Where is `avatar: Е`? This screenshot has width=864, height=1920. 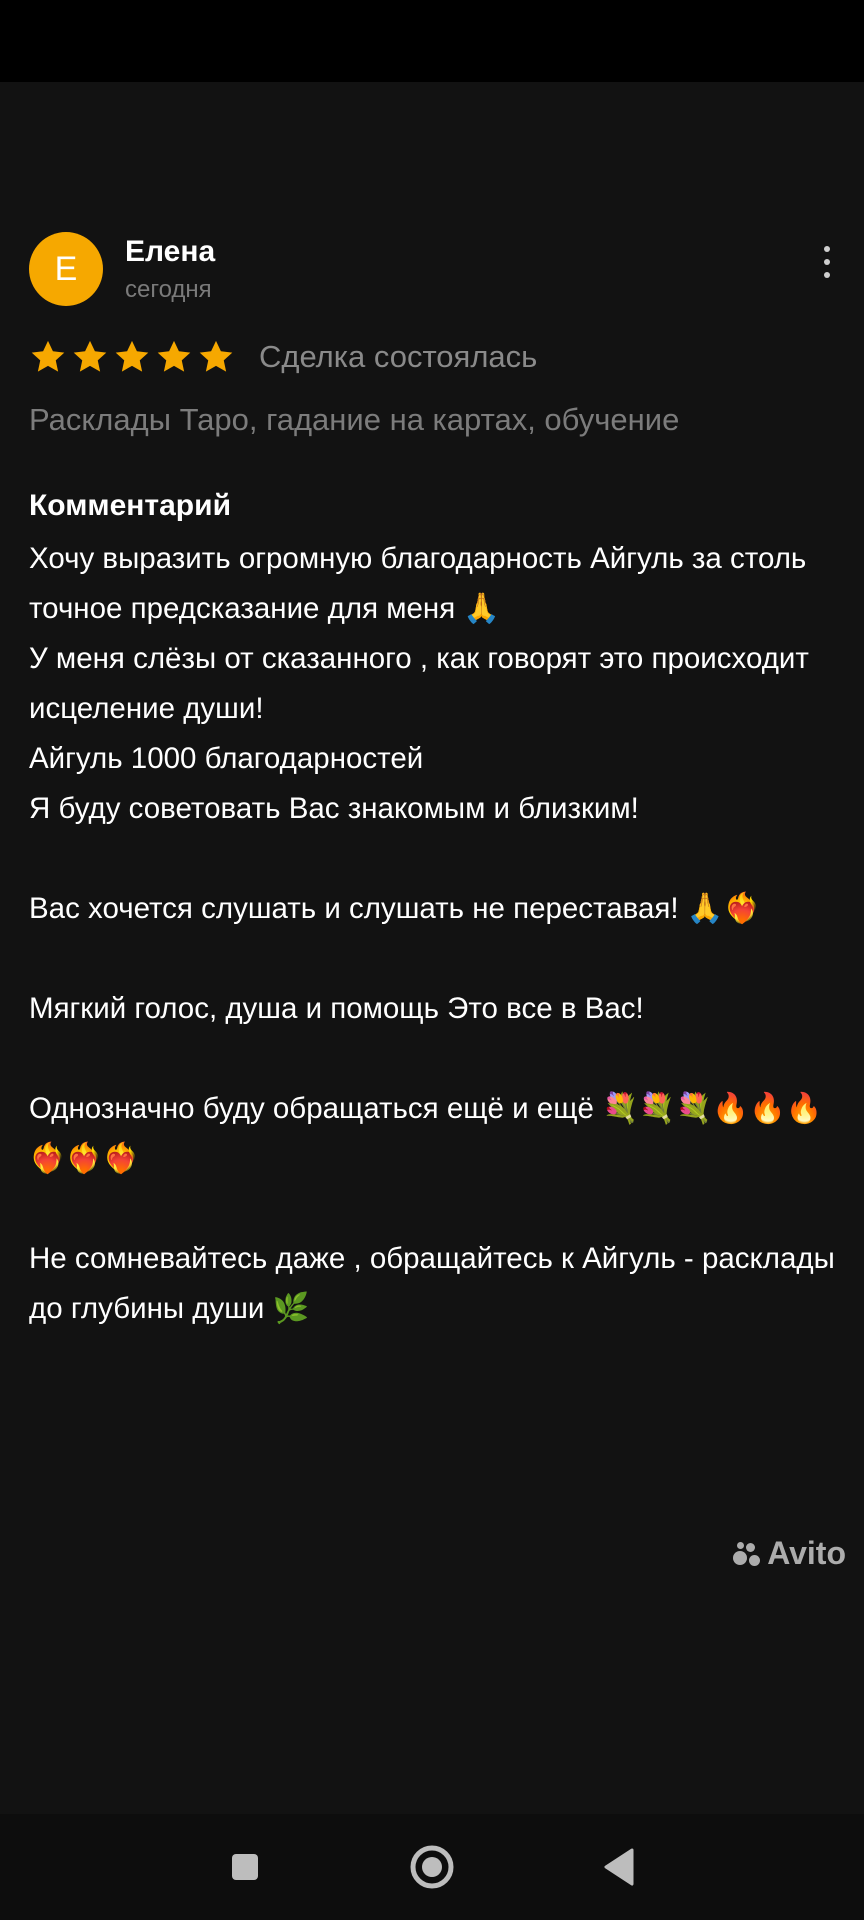
avatar: Е is located at coordinates (66, 269).